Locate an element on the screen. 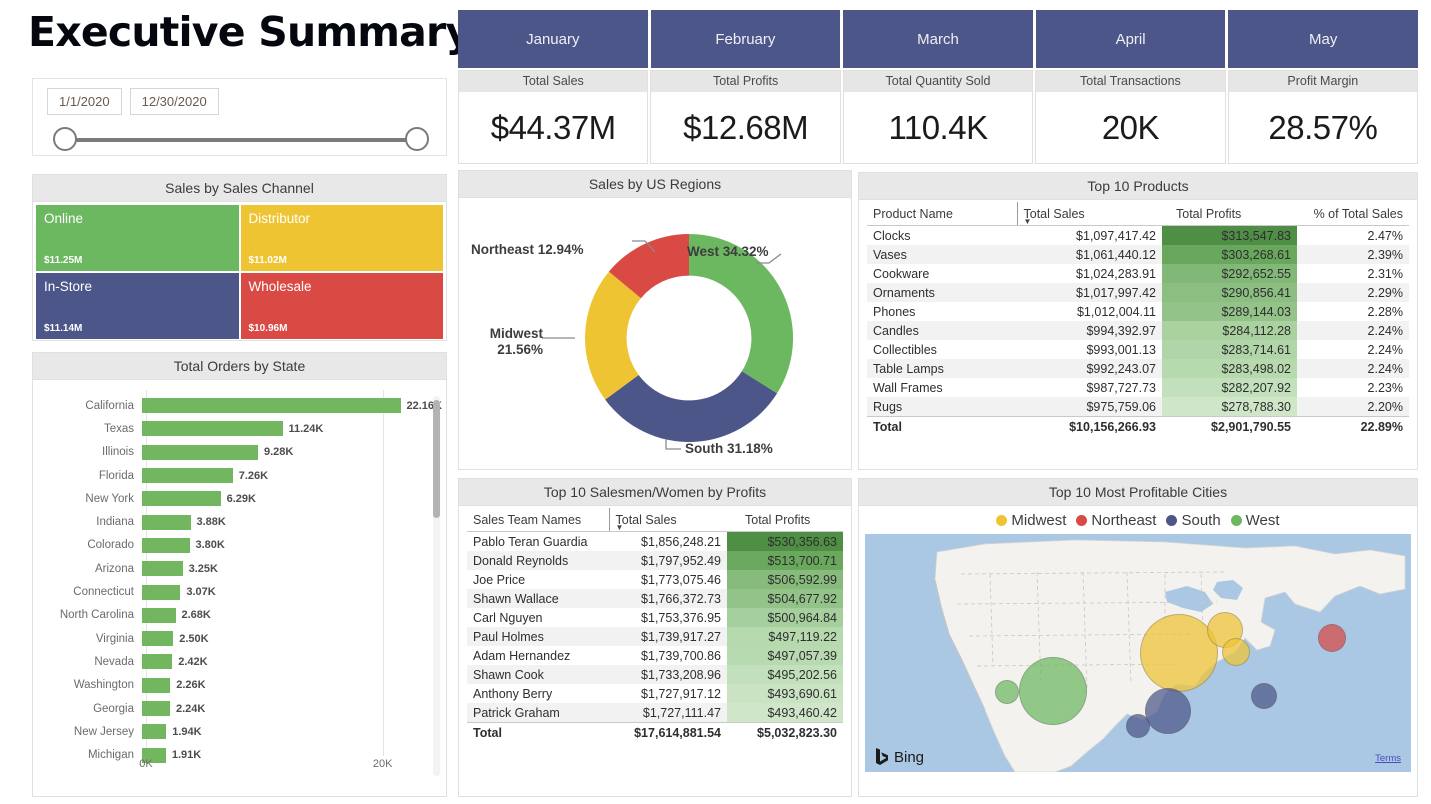 The height and width of the screenshot is (804, 1431). bar-row: Texas 11.24K is located at coordinates (239, 428).